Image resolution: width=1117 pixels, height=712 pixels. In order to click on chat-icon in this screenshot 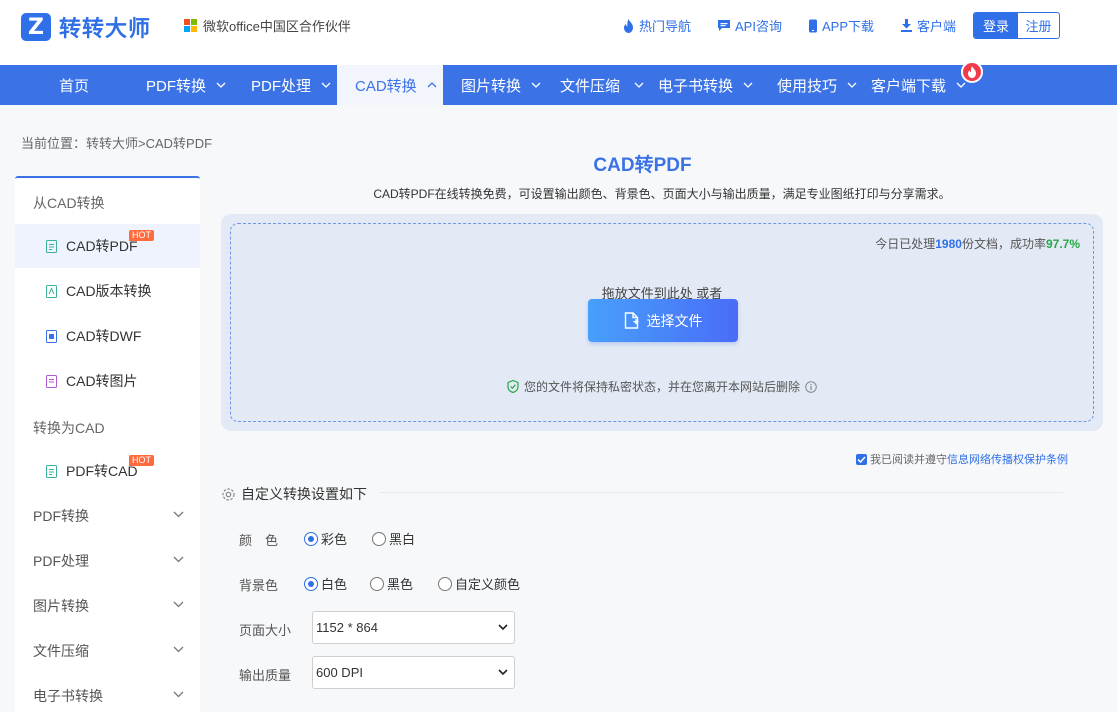, I will do `click(724, 25)`.